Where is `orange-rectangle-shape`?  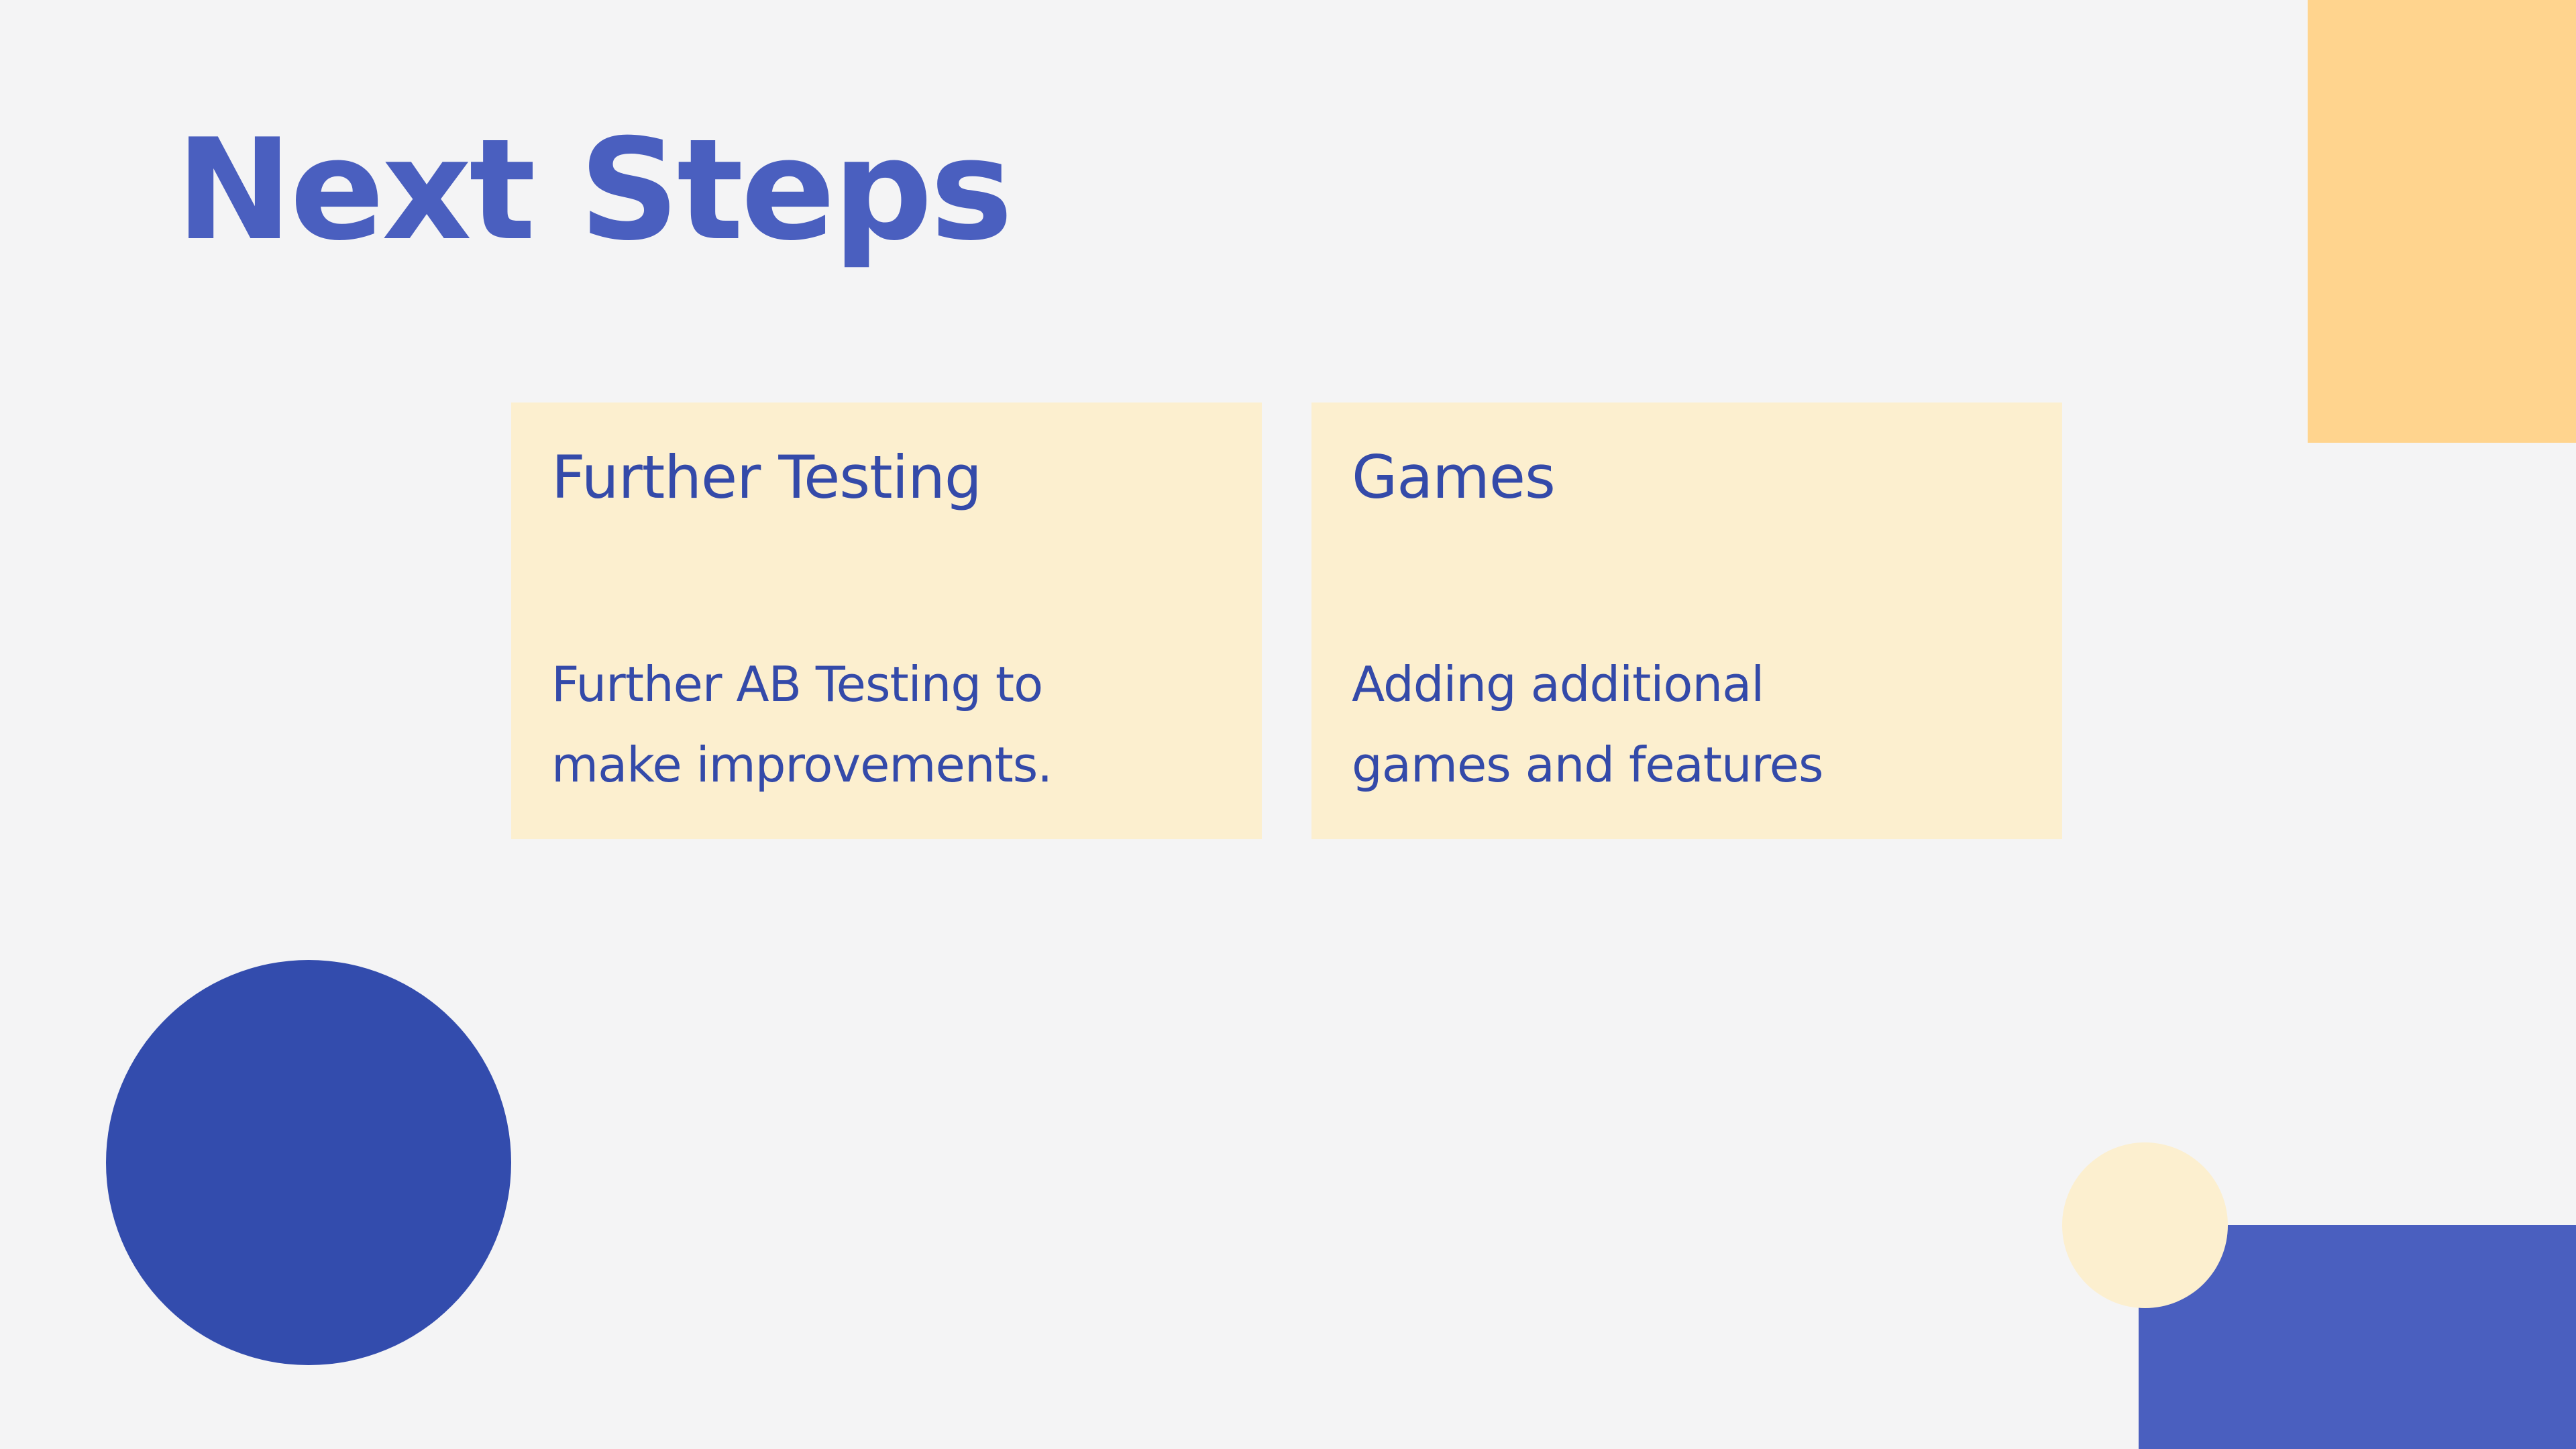 orange-rectangle-shape is located at coordinates (2442, 221).